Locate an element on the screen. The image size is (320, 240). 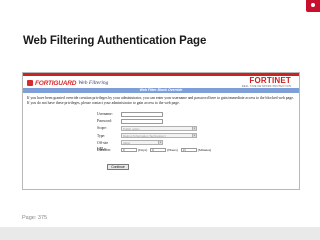
username-row: Username: is located at coordinates (167, 114).